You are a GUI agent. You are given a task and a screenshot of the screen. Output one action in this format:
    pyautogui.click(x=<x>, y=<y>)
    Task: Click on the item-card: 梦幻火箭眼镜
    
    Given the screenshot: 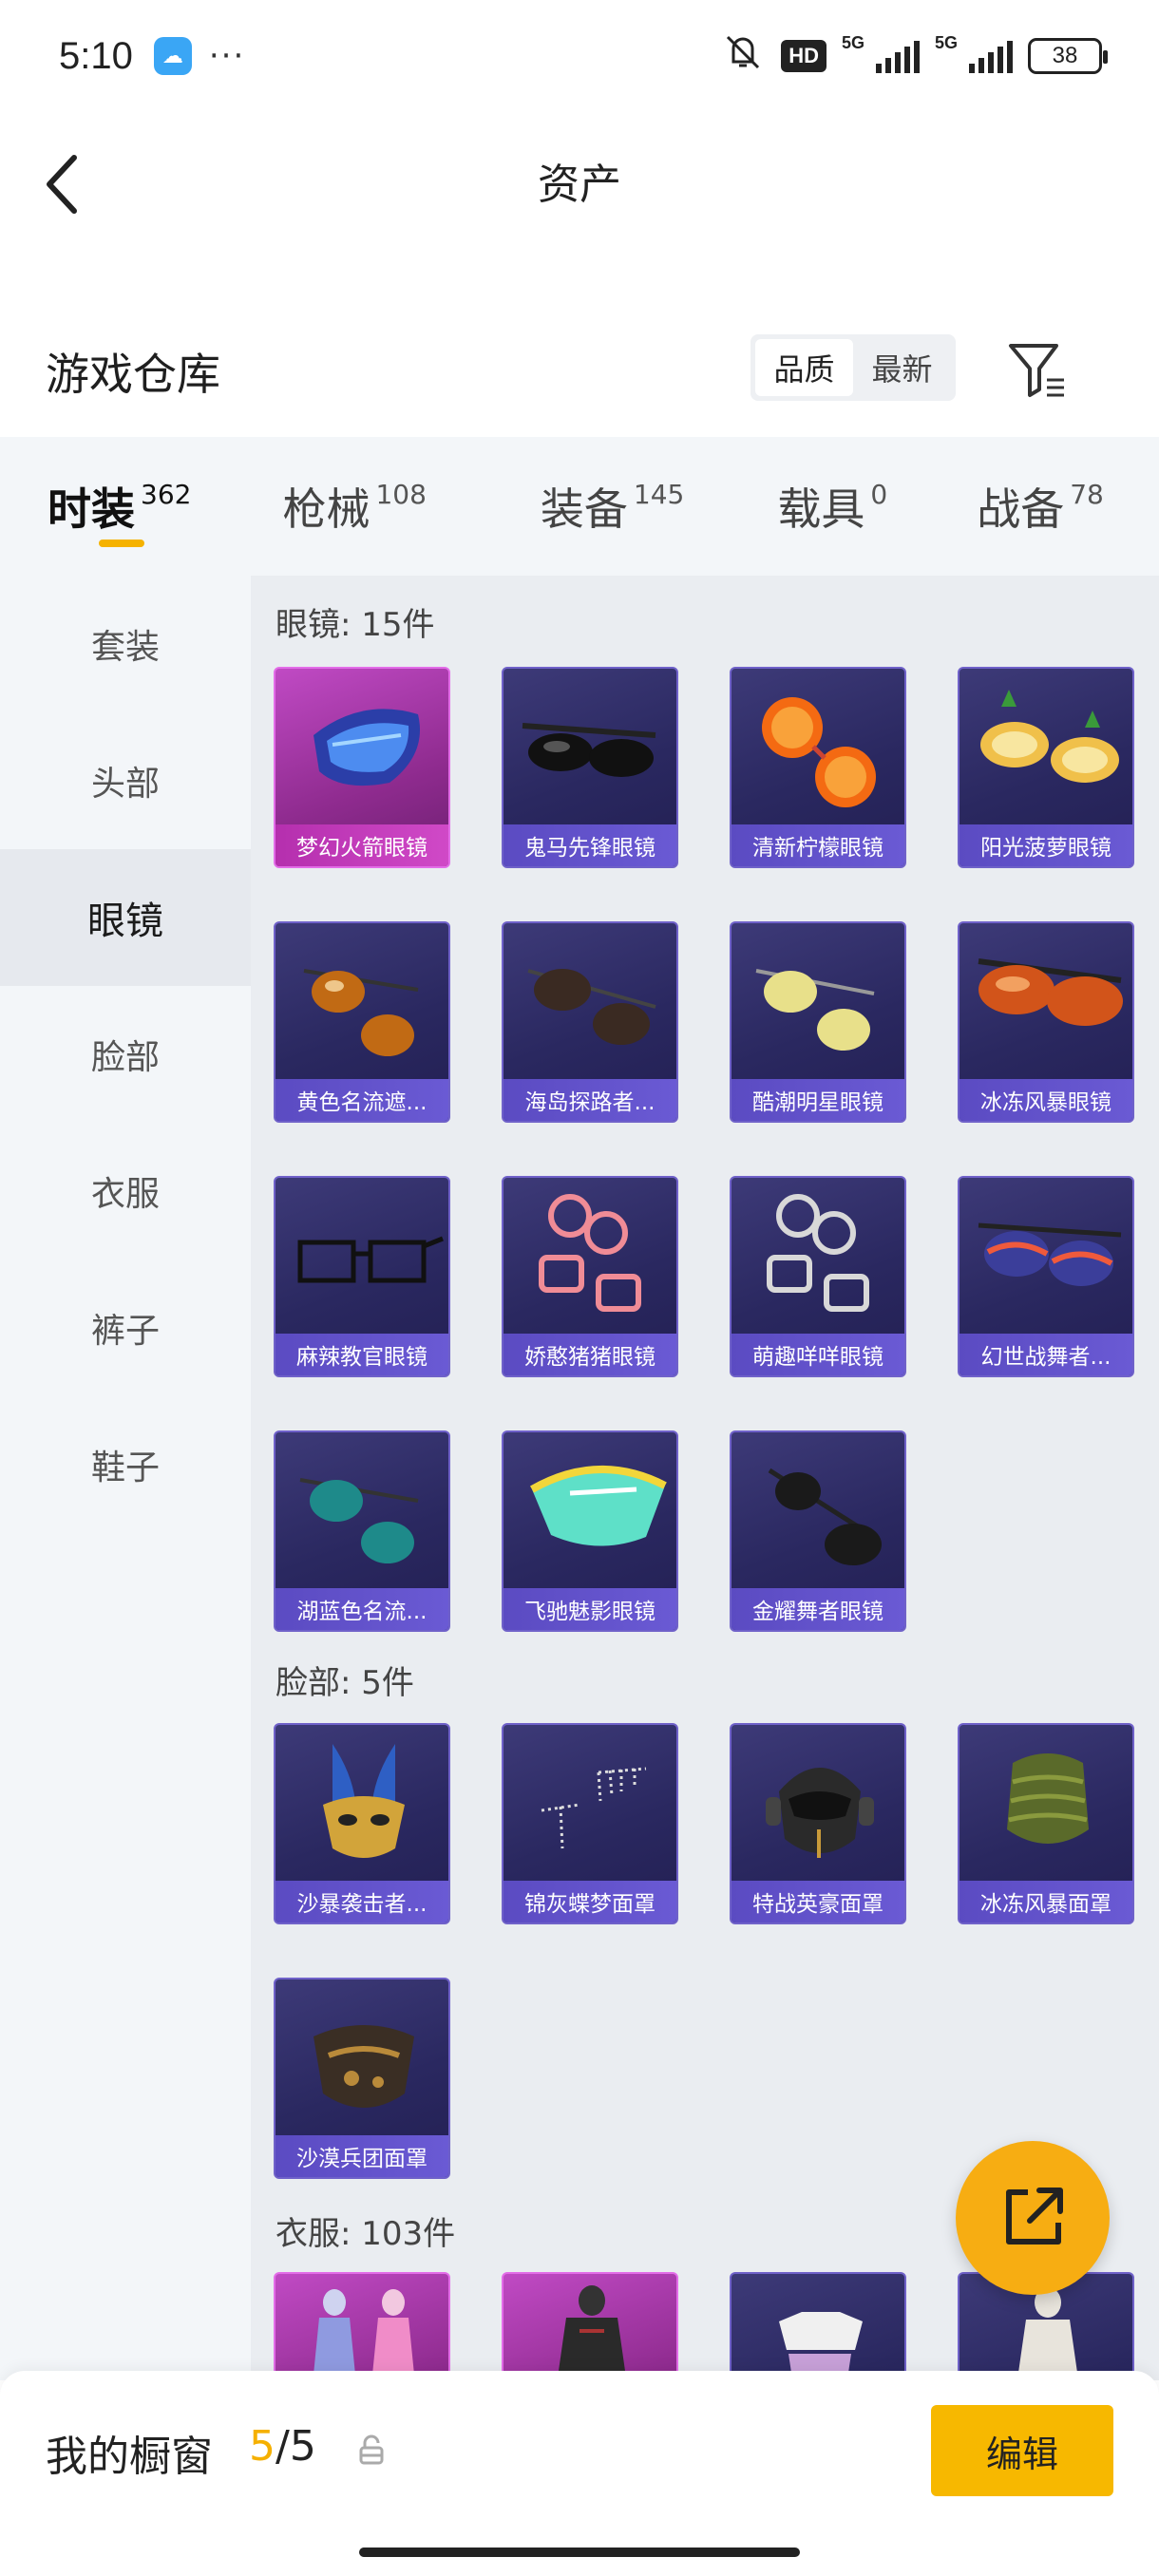 What is the action you would take?
    pyautogui.click(x=362, y=767)
    